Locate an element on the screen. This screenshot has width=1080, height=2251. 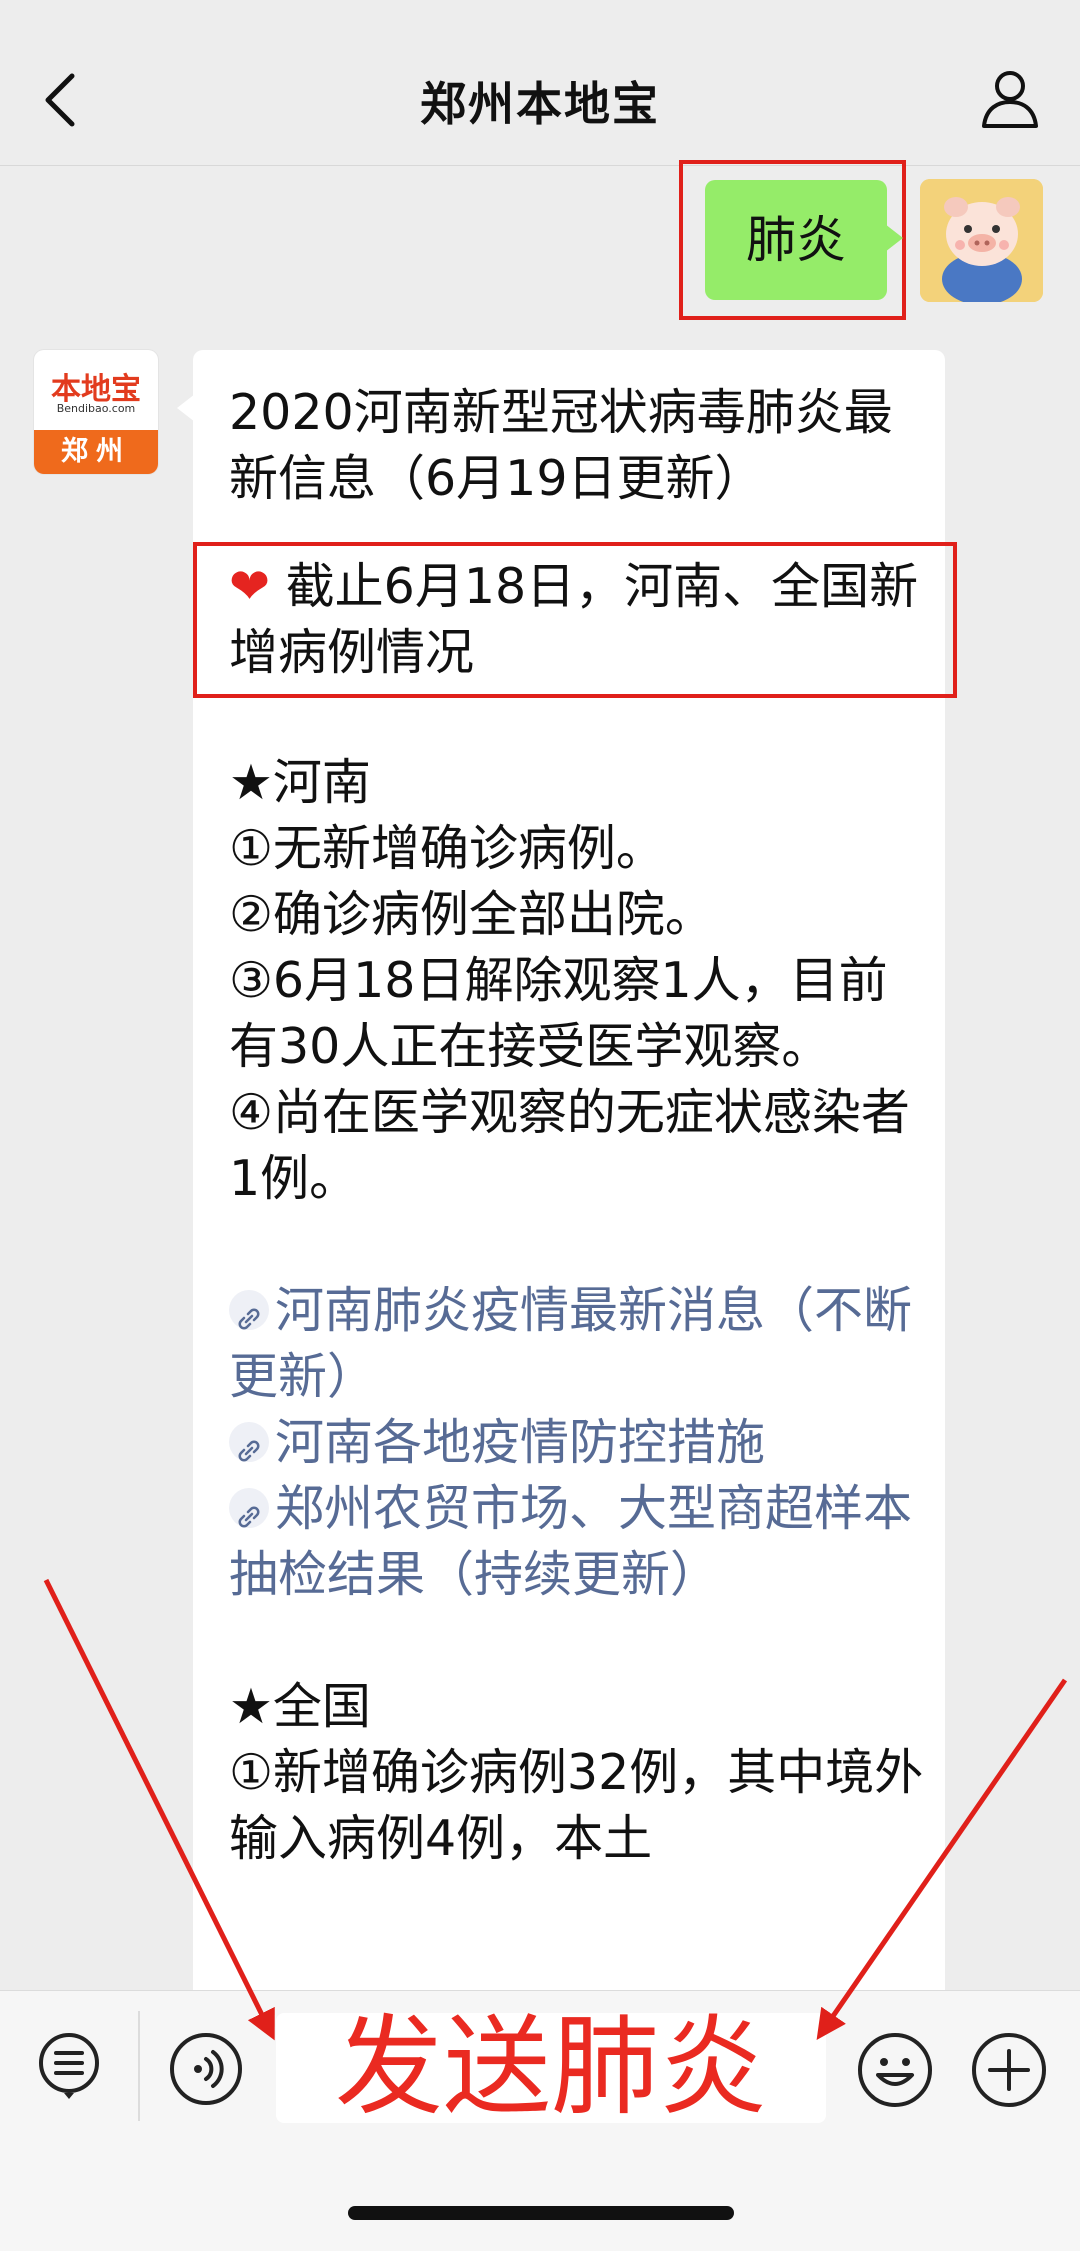
input-bar: 发送肺炎 is located at coordinates (540, 2120).